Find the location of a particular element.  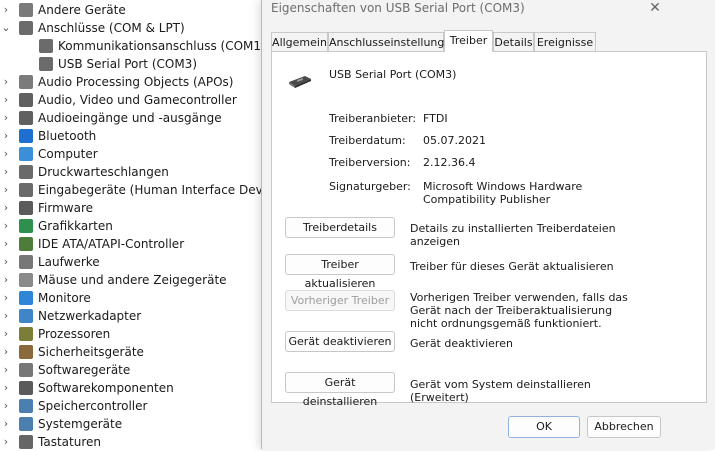

tree-item-label: Prozessoren is located at coordinates (74, 334).